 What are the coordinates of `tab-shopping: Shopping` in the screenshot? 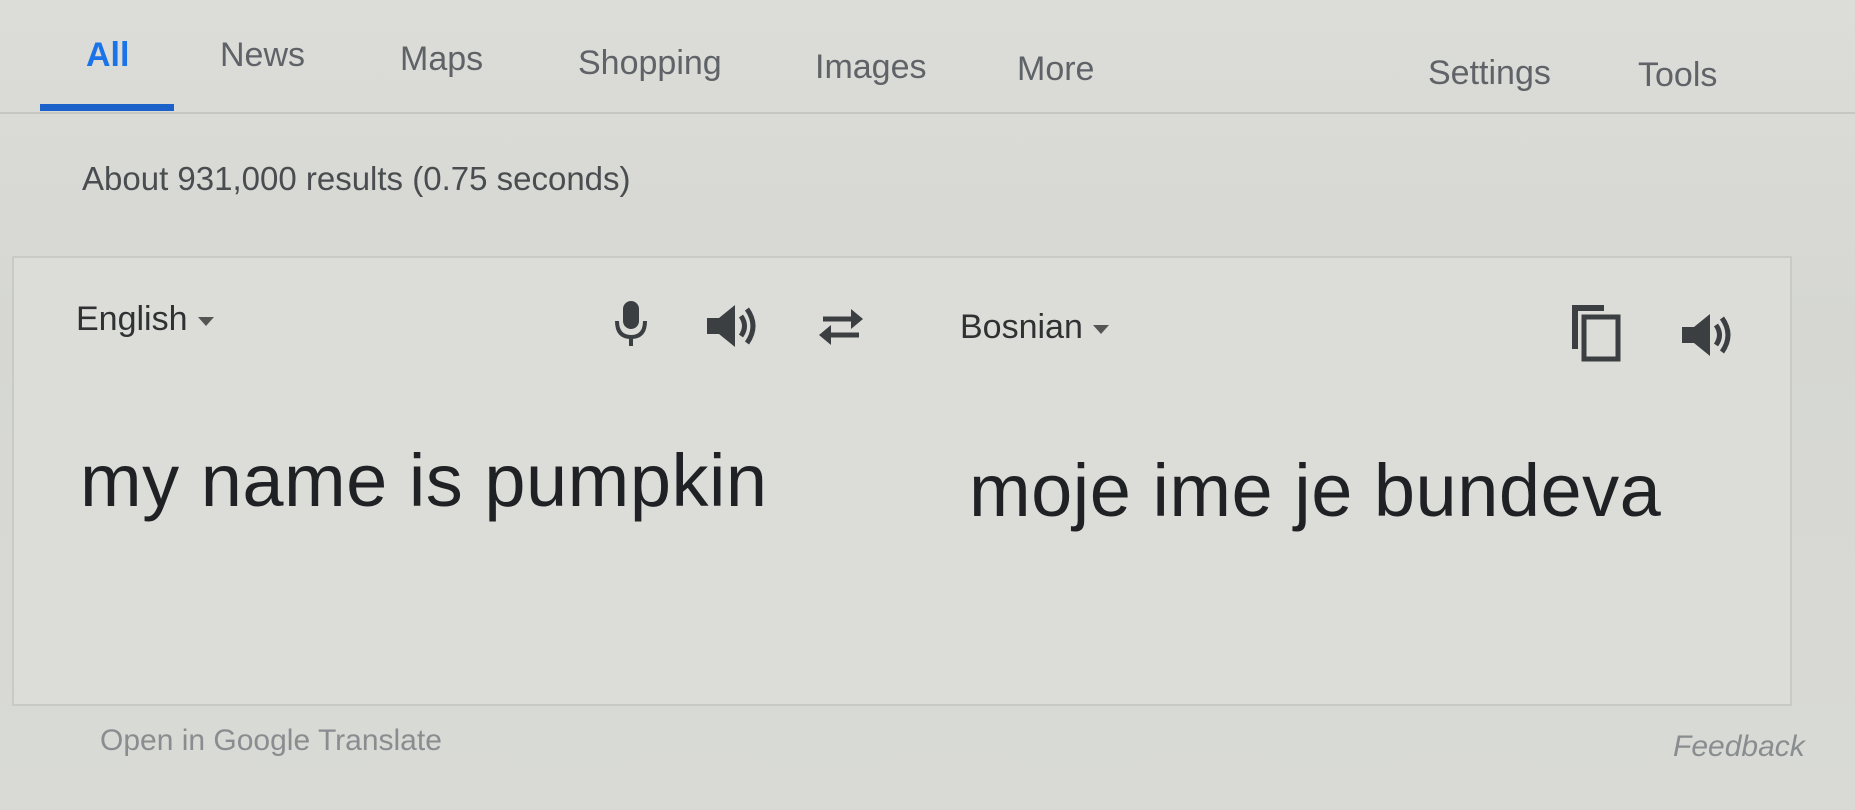 It's located at (650, 63).